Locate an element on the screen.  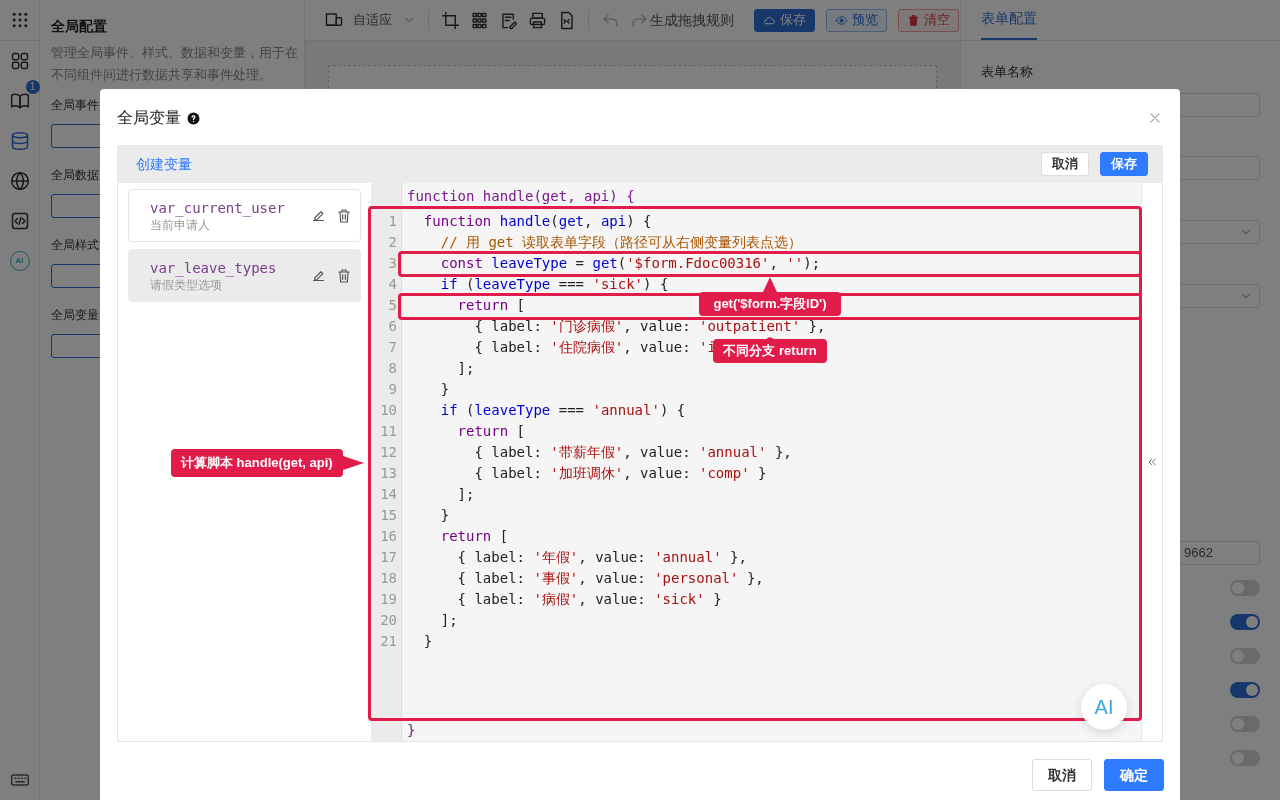
crop-icon is located at coordinates (450, 20).